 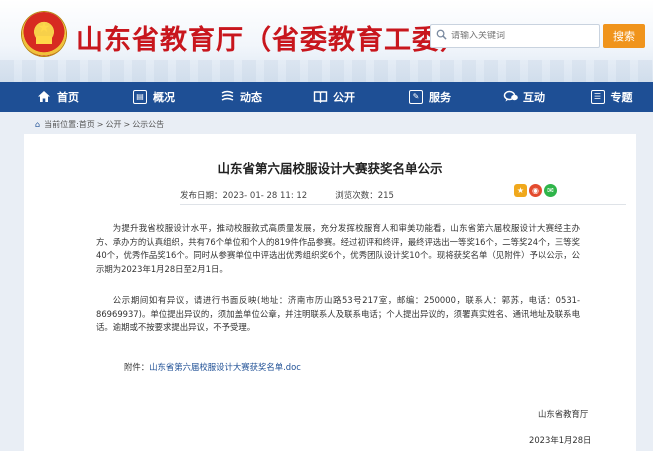 What do you see at coordinates (563, 414) in the screenshot?
I see `signature-org: 山东省教育厅` at bounding box center [563, 414].